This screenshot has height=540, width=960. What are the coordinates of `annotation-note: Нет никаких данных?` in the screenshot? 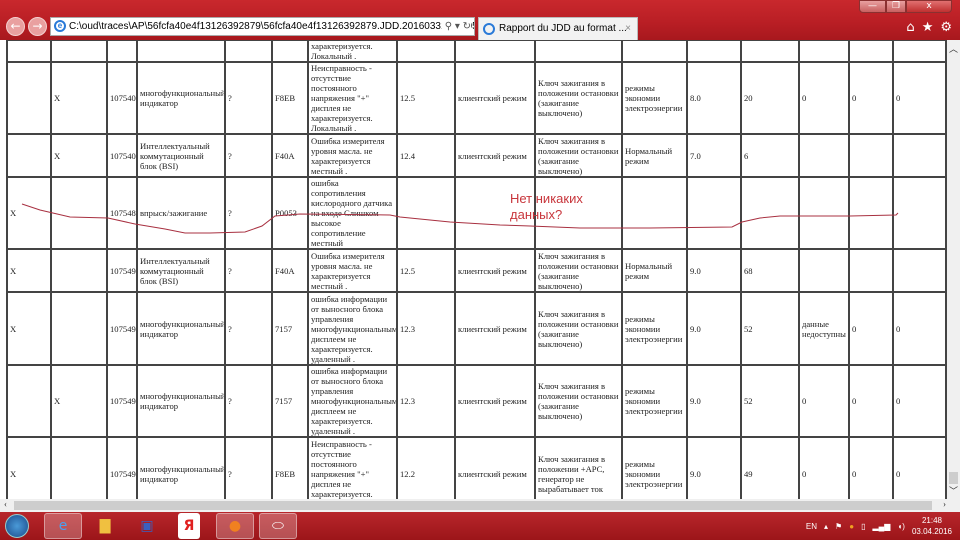 It's located at (546, 206).